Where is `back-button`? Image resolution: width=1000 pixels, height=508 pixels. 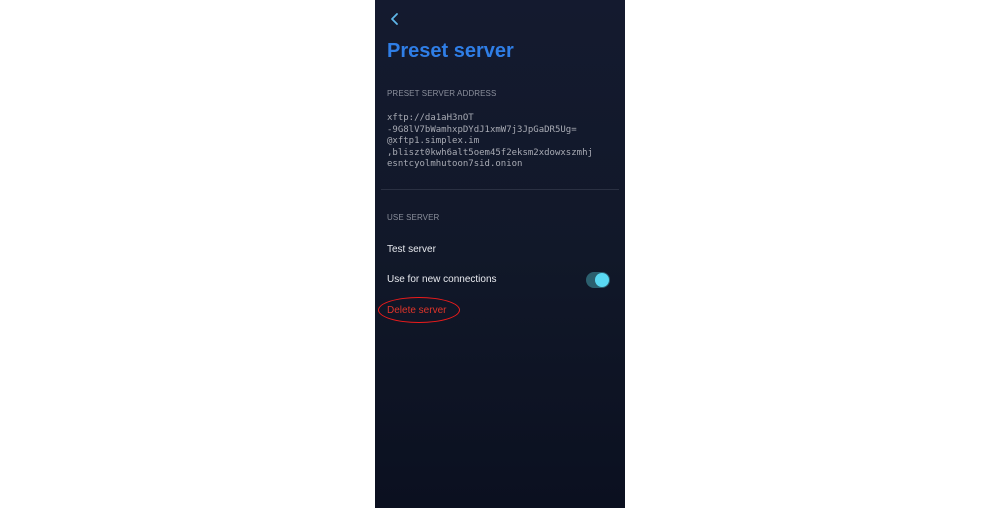
back-button is located at coordinates (395, 19).